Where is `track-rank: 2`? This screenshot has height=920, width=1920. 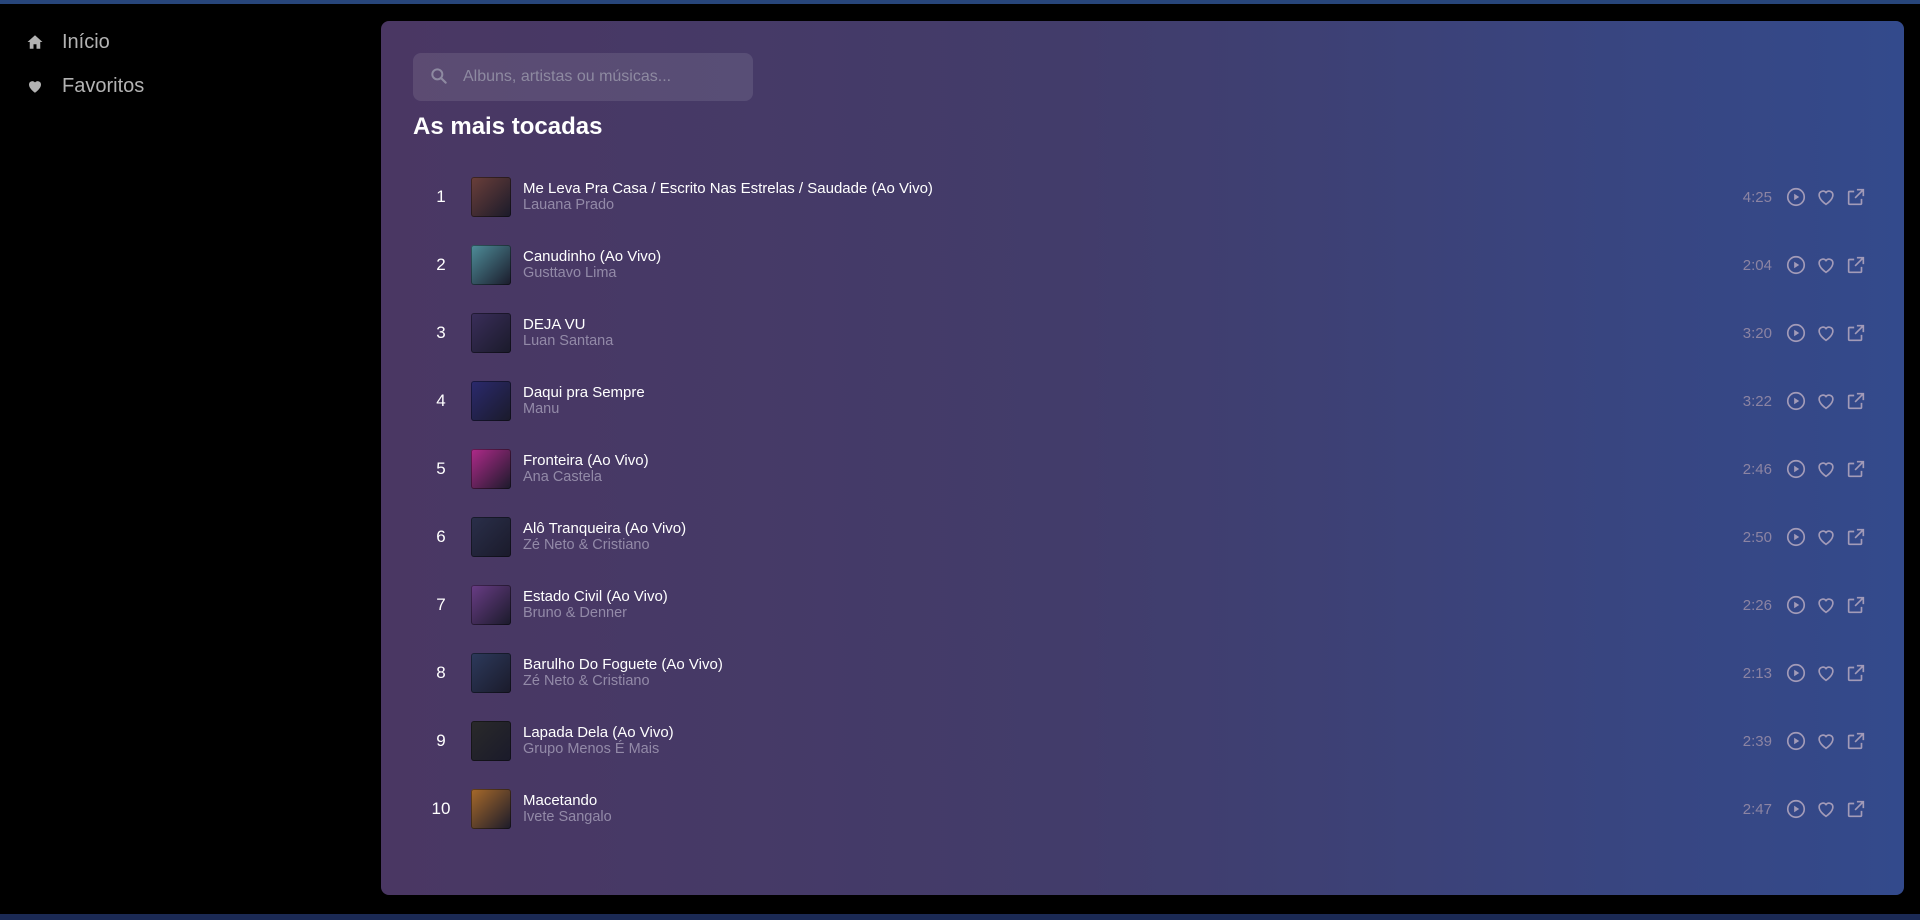
track-rank: 2 is located at coordinates (441, 264).